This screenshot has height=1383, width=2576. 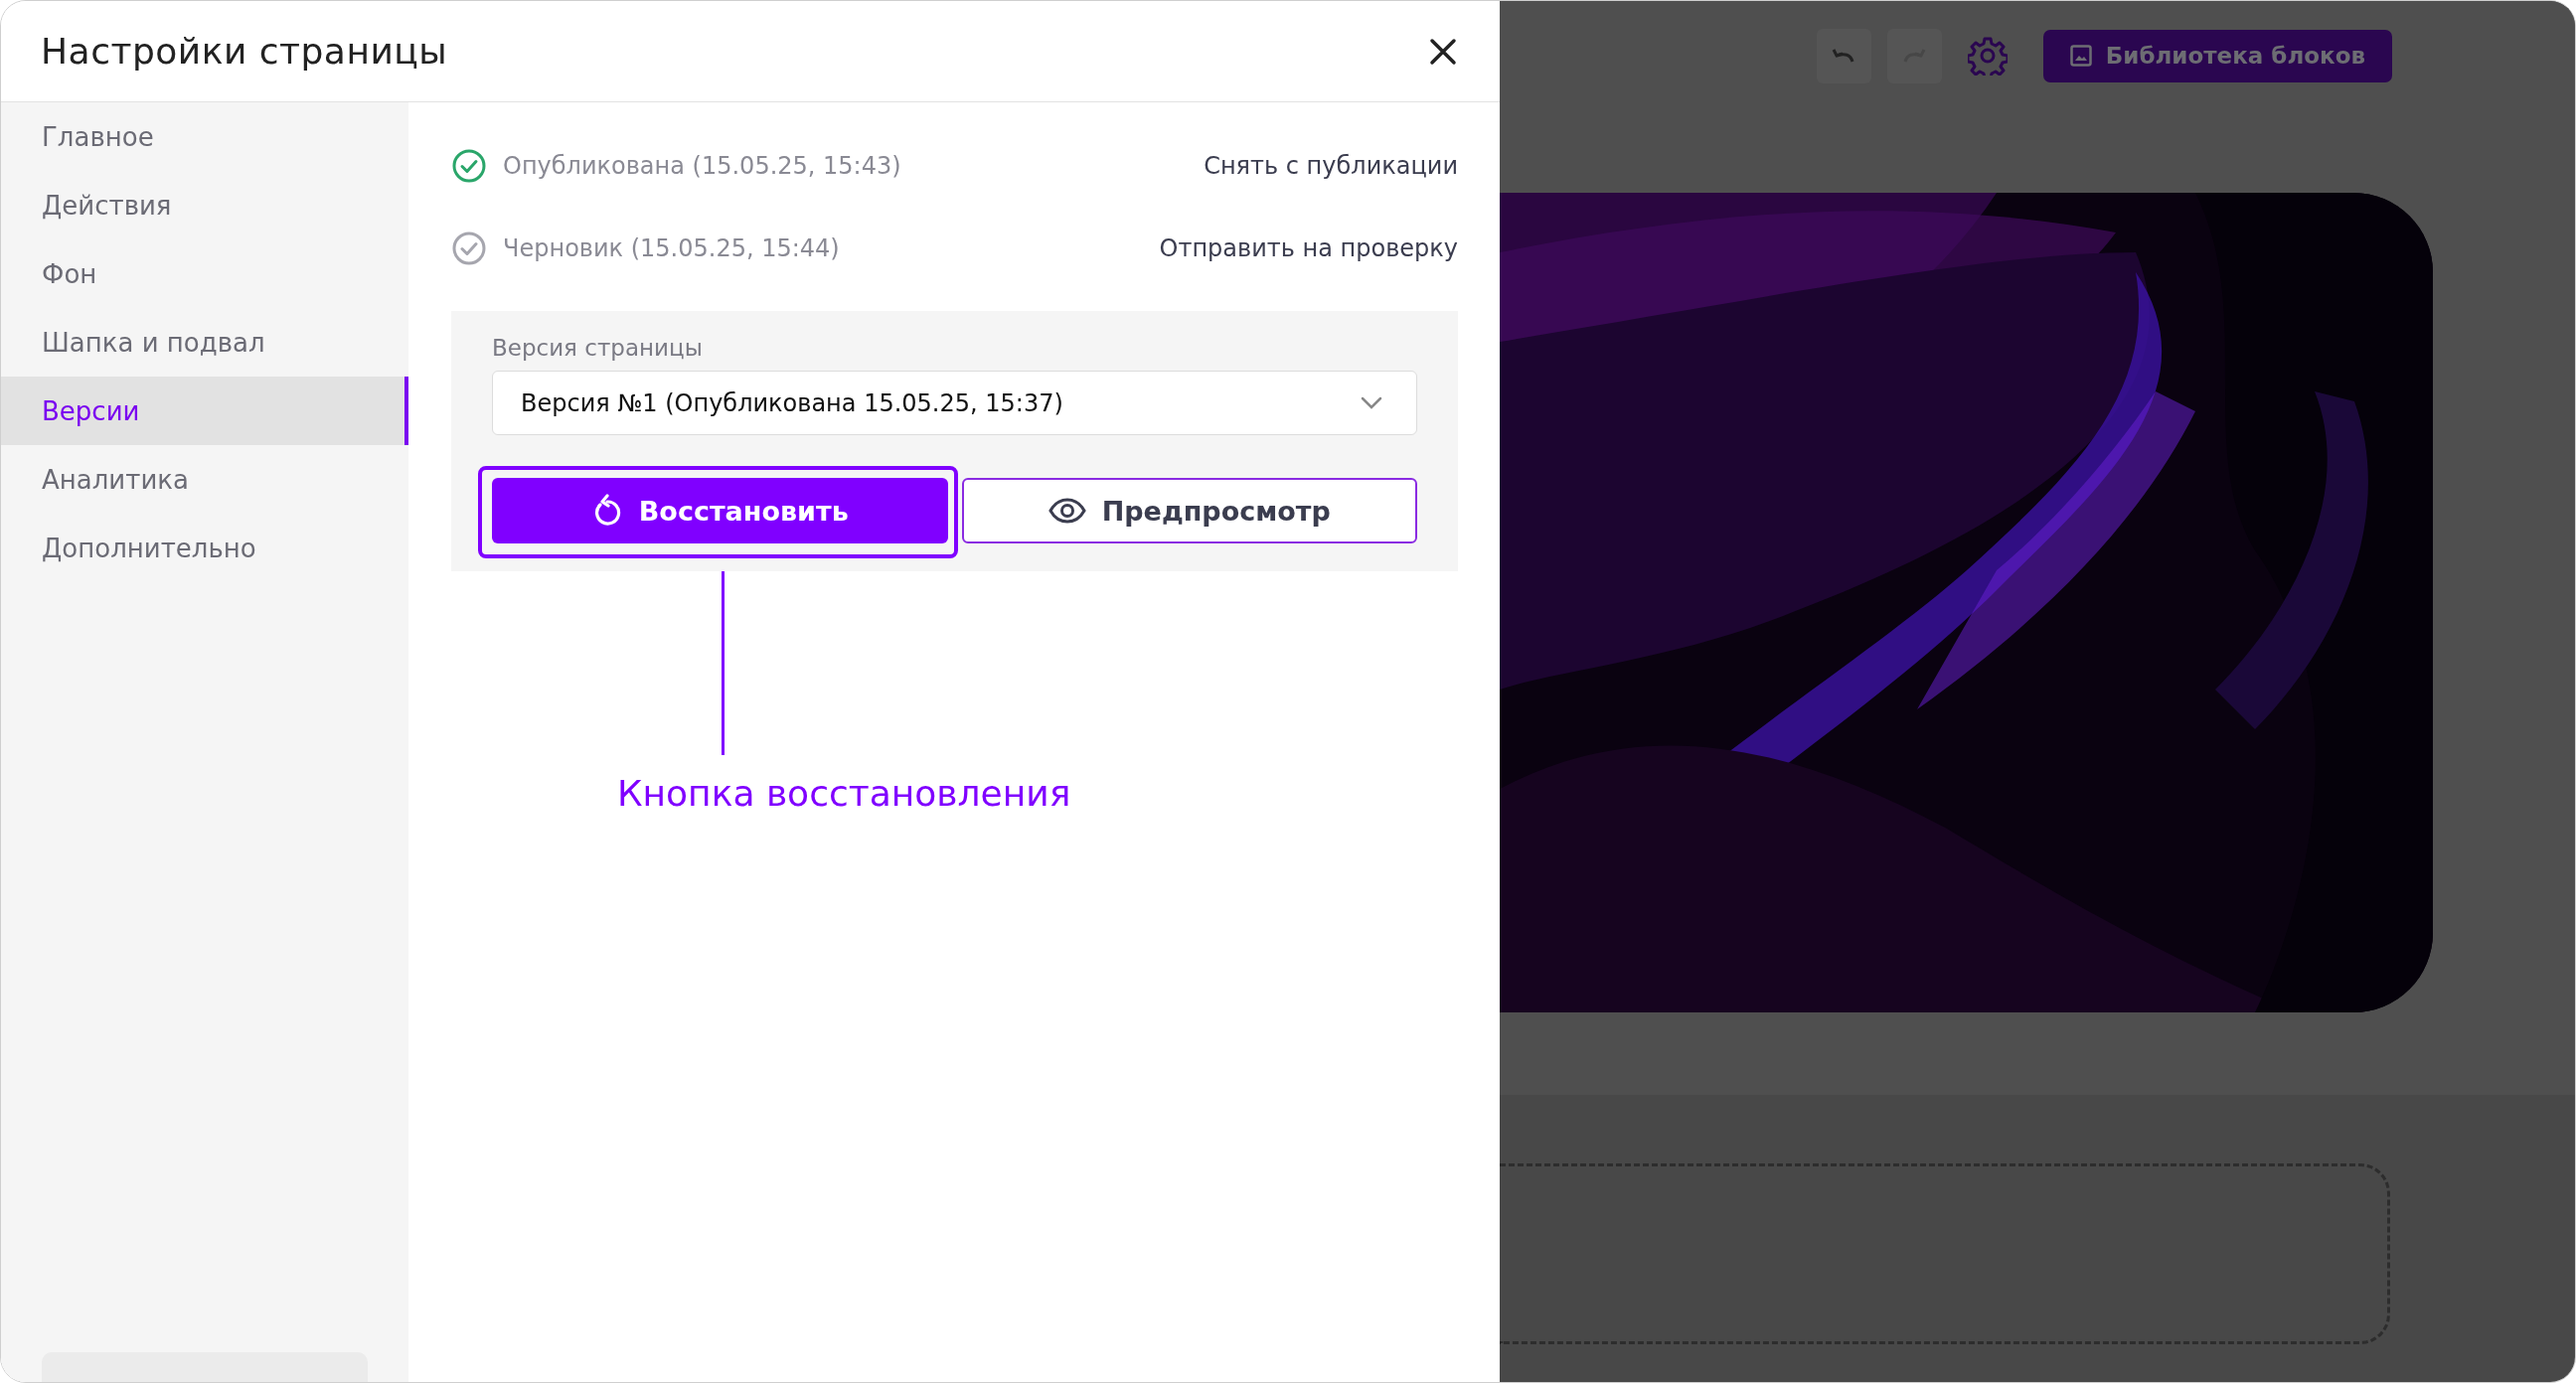 What do you see at coordinates (204, 273) in the screenshot?
I see `sidebar-item: Фон` at bounding box center [204, 273].